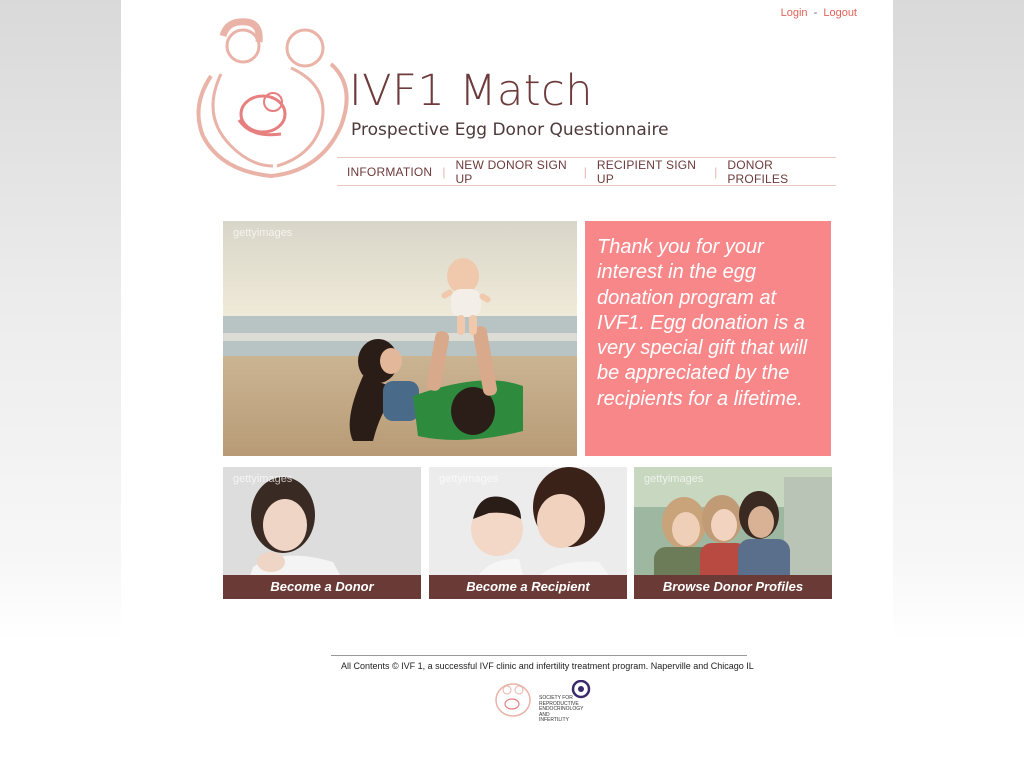 The width and height of the screenshot is (1024, 774). What do you see at coordinates (539, 655) in the screenshot?
I see `footer-divider` at bounding box center [539, 655].